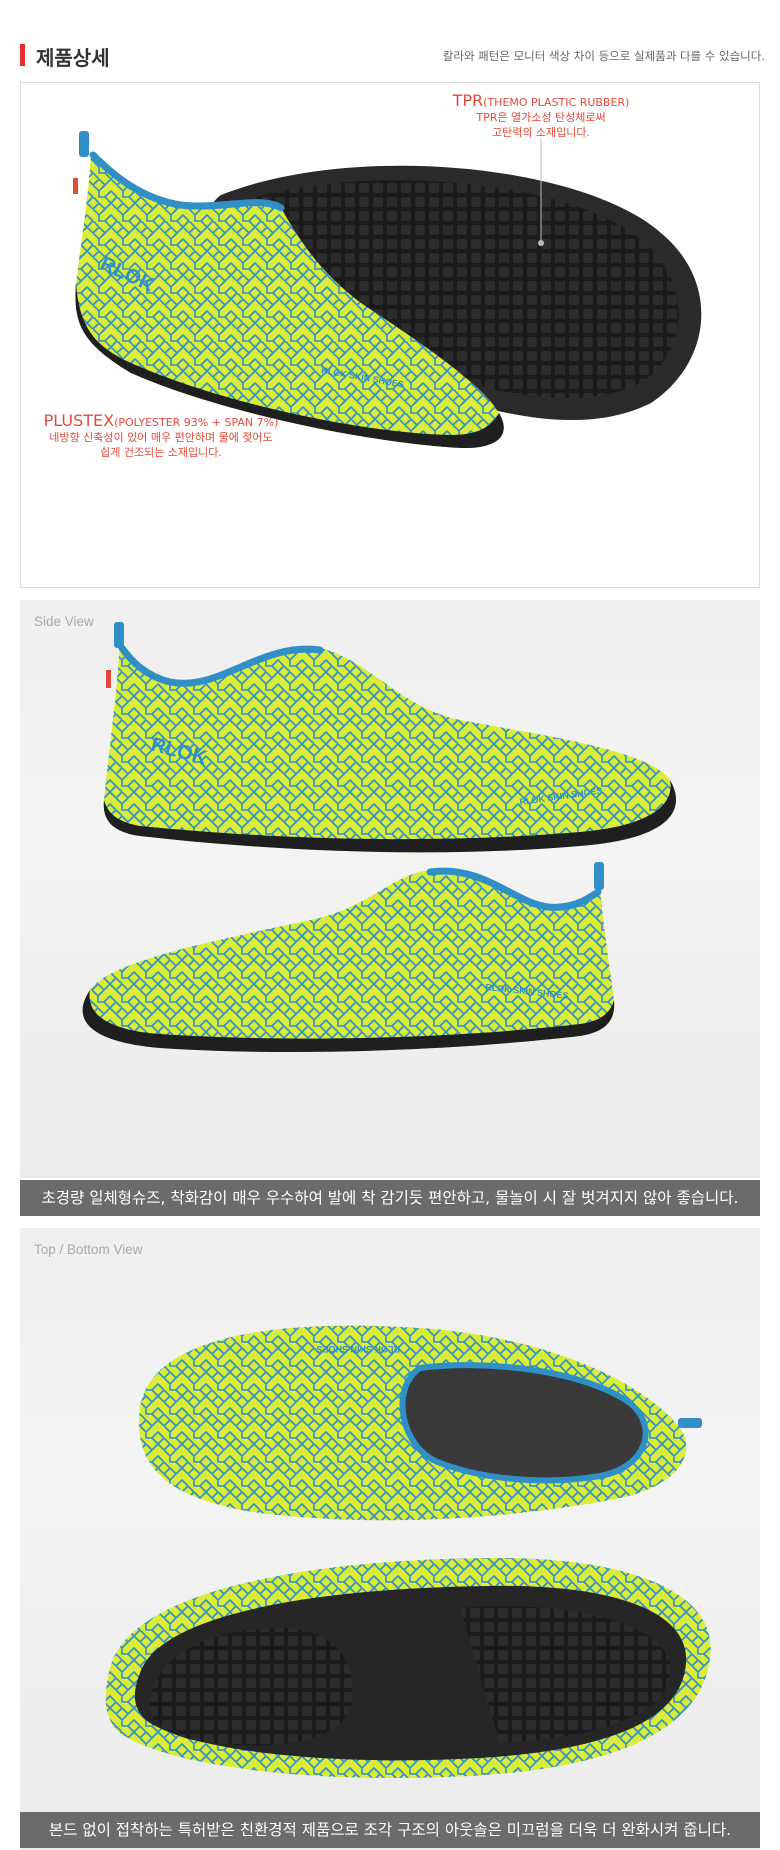 The width and height of the screenshot is (780, 1850). I want to click on plustex-line-2: 쉽게 건조되는 소재입니다., so click(161, 452).